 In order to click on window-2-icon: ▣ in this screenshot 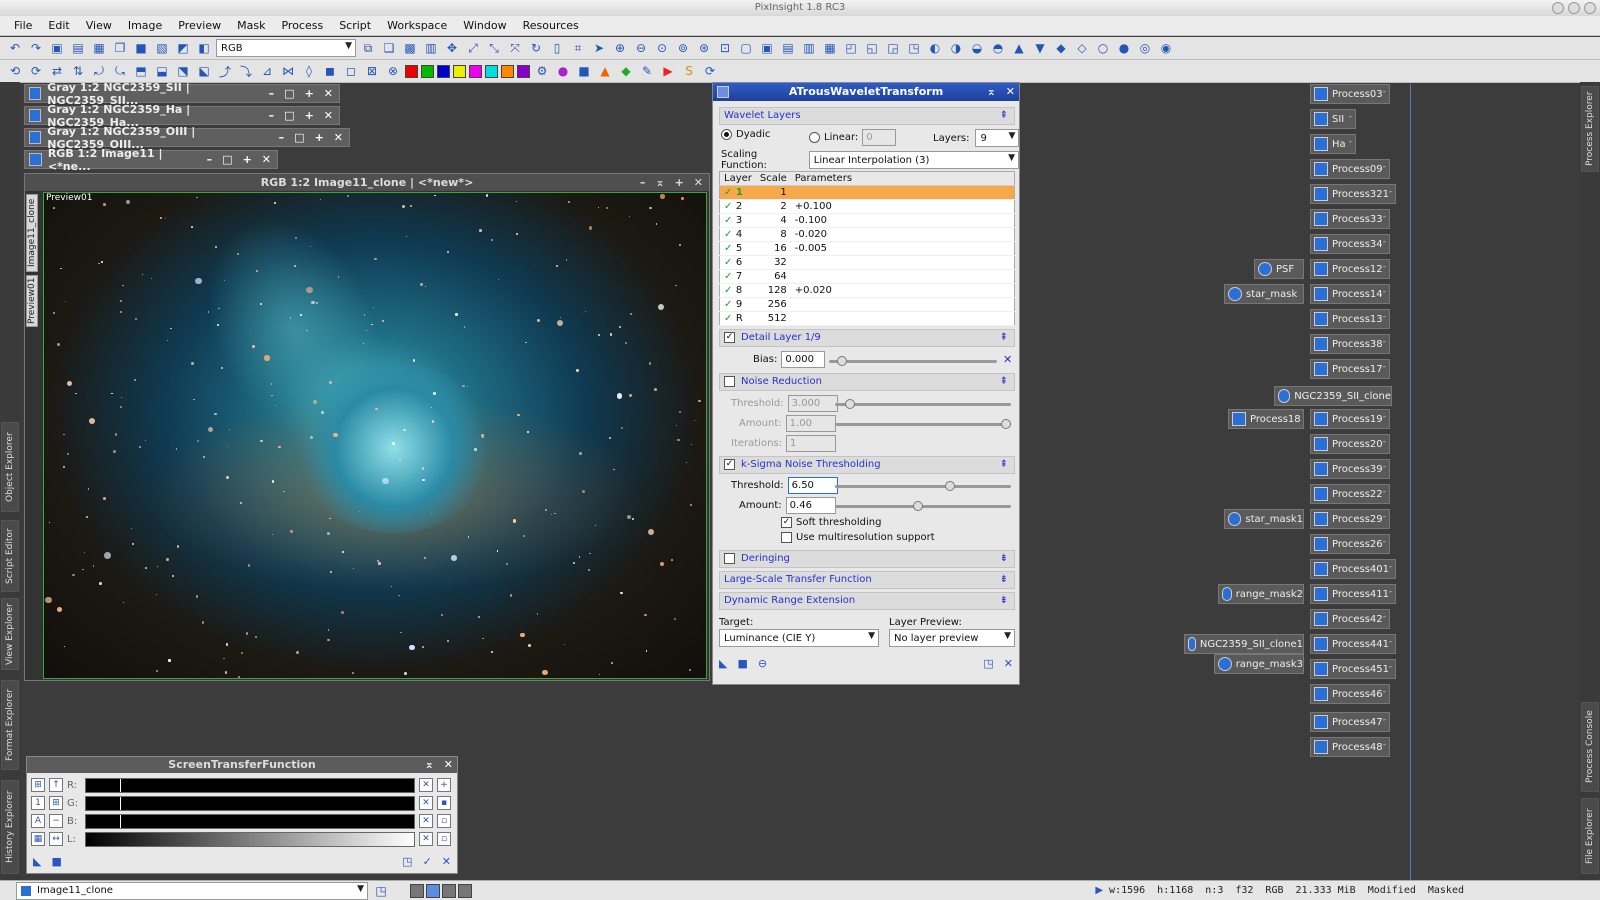, I will do `click(767, 48)`.